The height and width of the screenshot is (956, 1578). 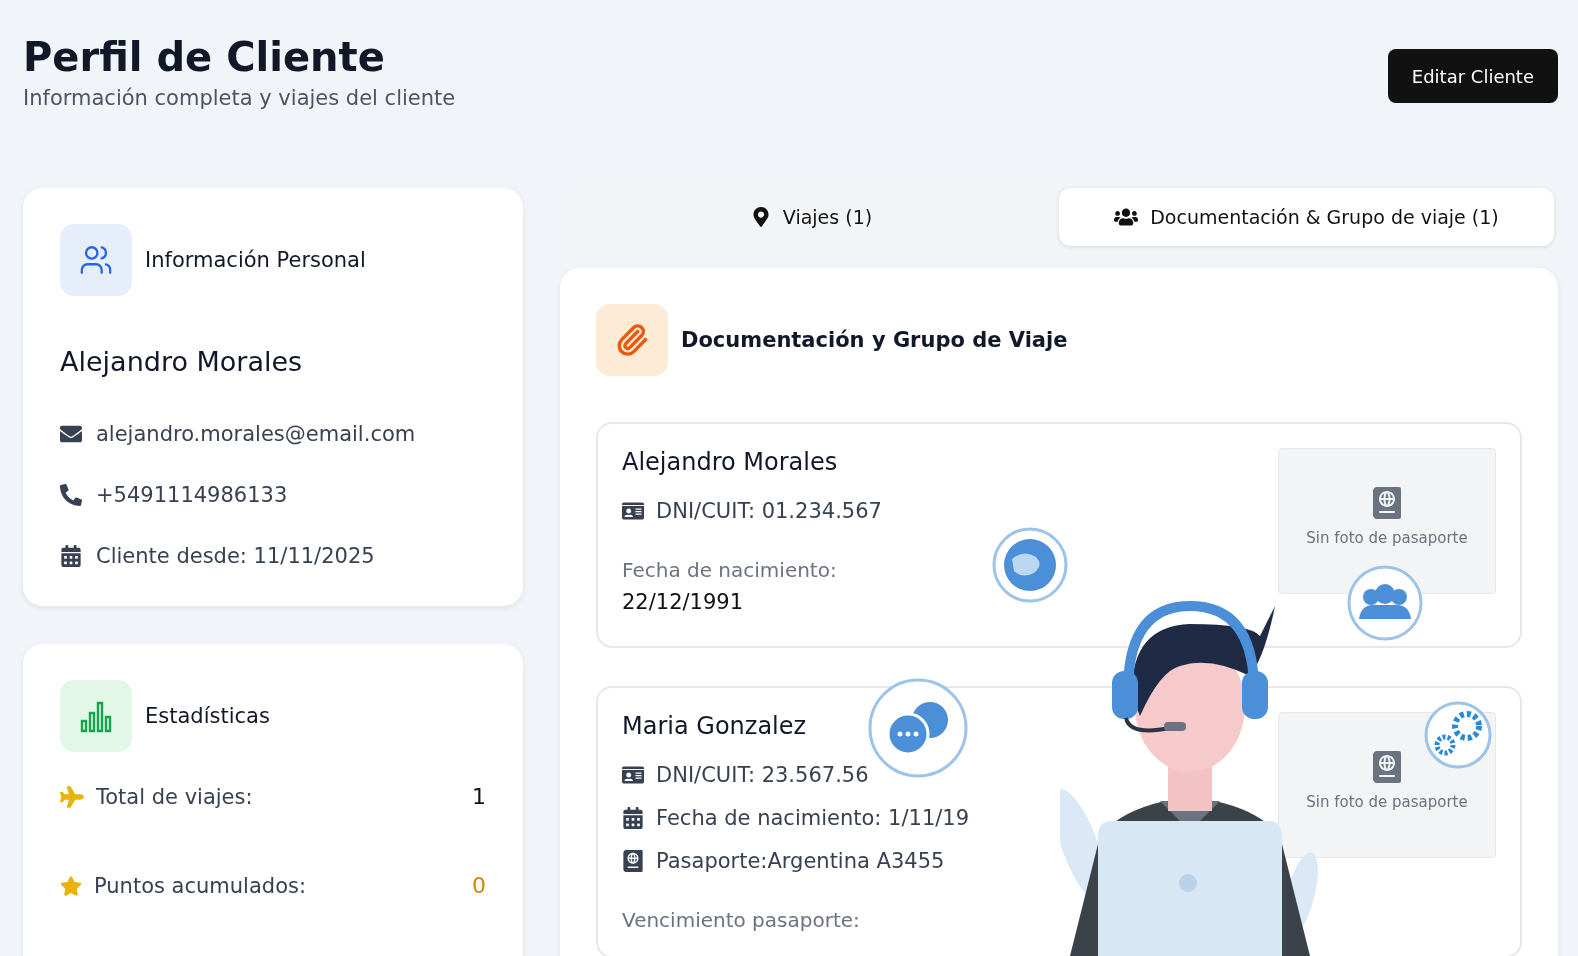 What do you see at coordinates (762, 775) in the screenshot?
I see `id-number: DNI/CUIT: 23.567.56` at bounding box center [762, 775].